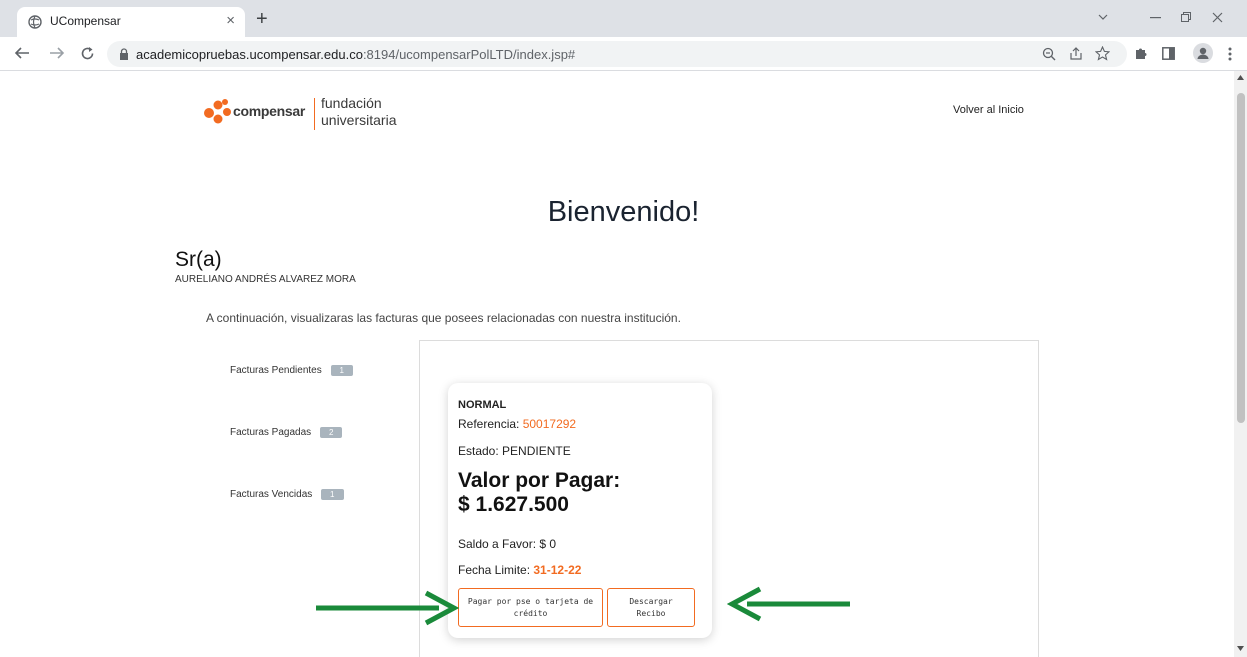 Image resolution: width=1247 pixels, height=657 pixels. Describe the element at coordinates (1155, 18) in the screenshot. I see `minimize-icon` at that location.